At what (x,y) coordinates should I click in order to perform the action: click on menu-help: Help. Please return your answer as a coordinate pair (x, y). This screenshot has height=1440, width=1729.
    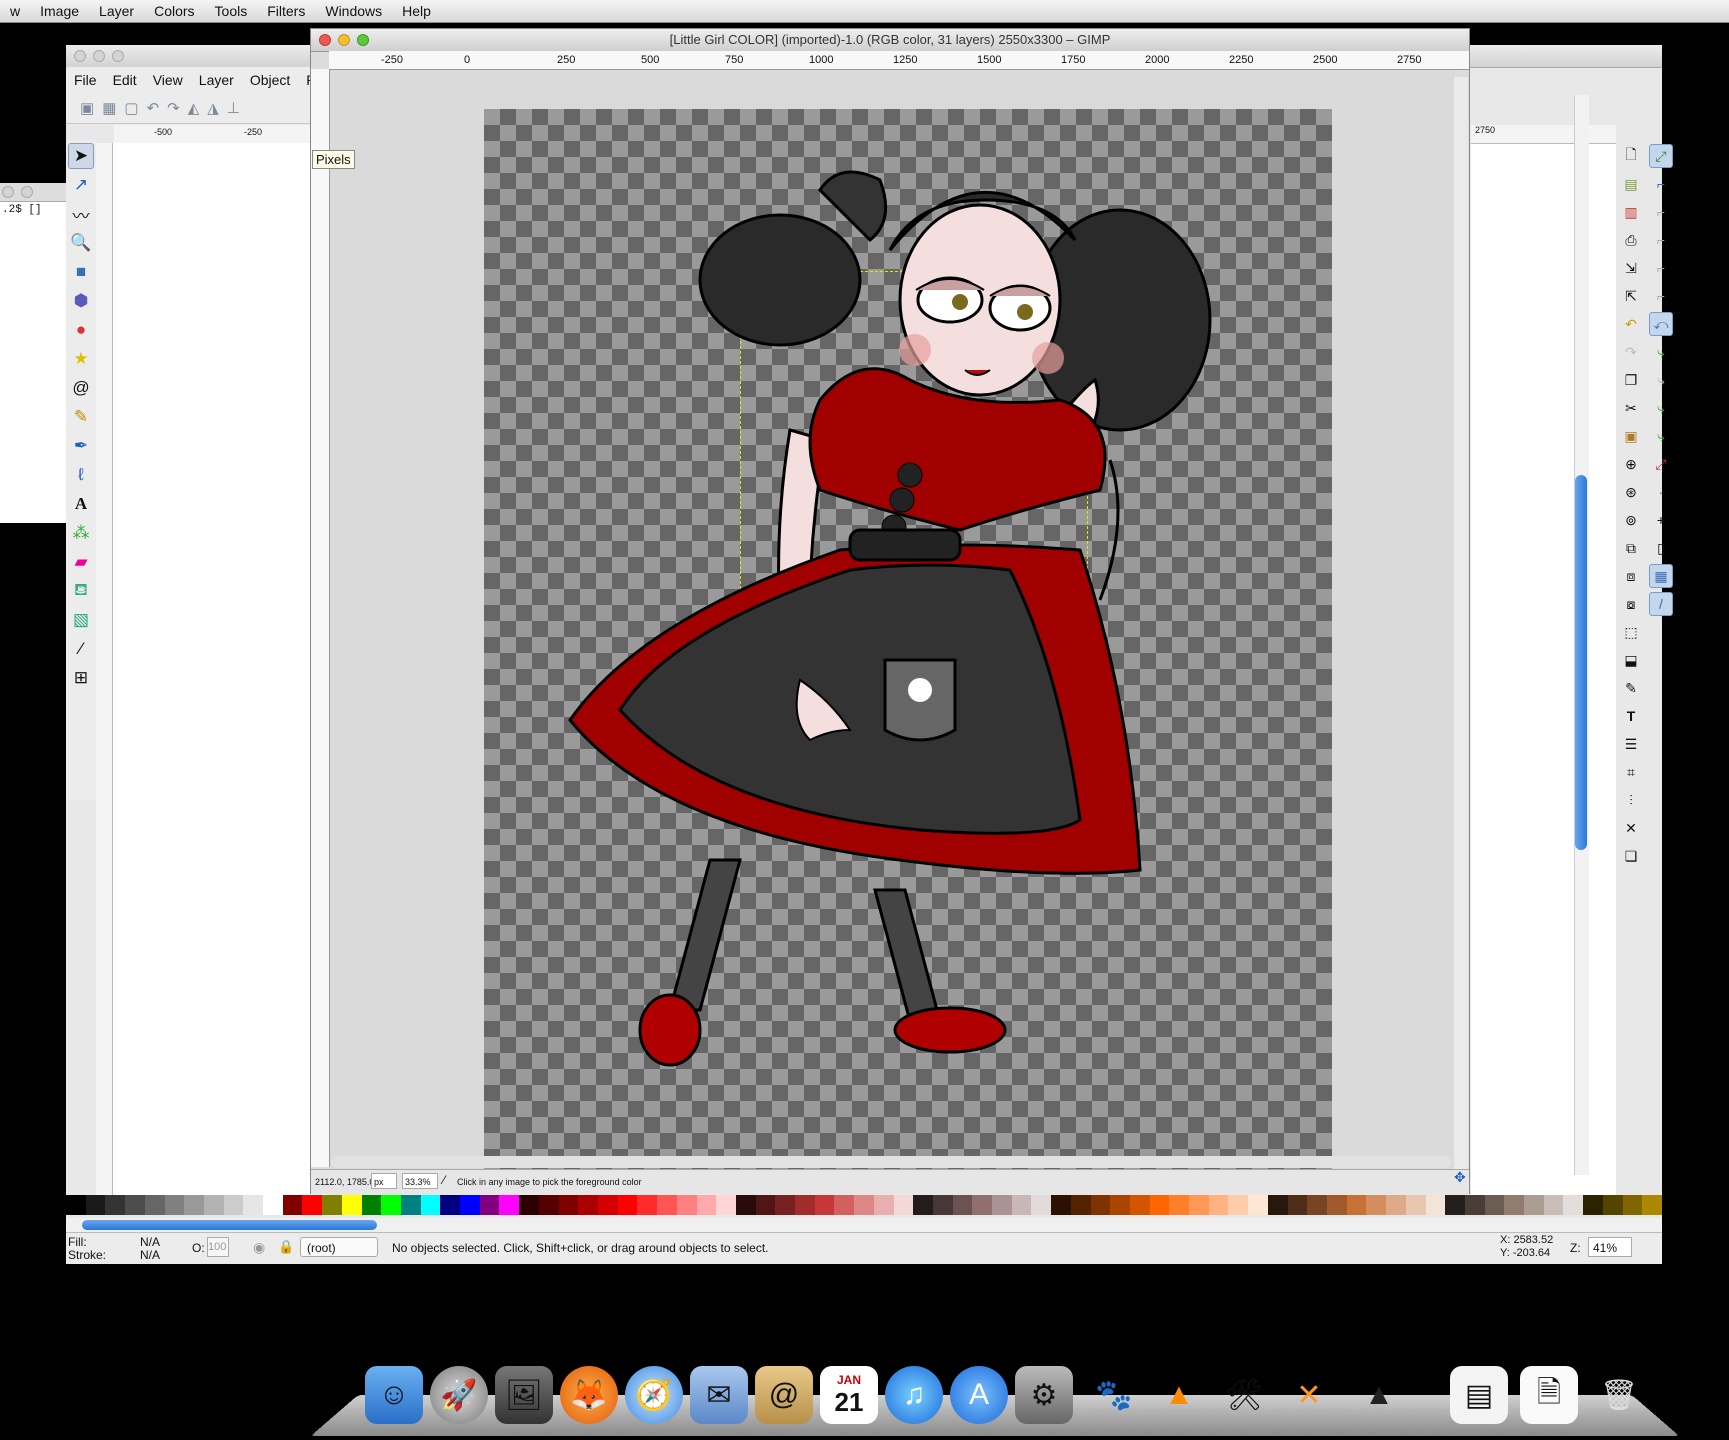
    Looking at the image, I should click on (416, 11).